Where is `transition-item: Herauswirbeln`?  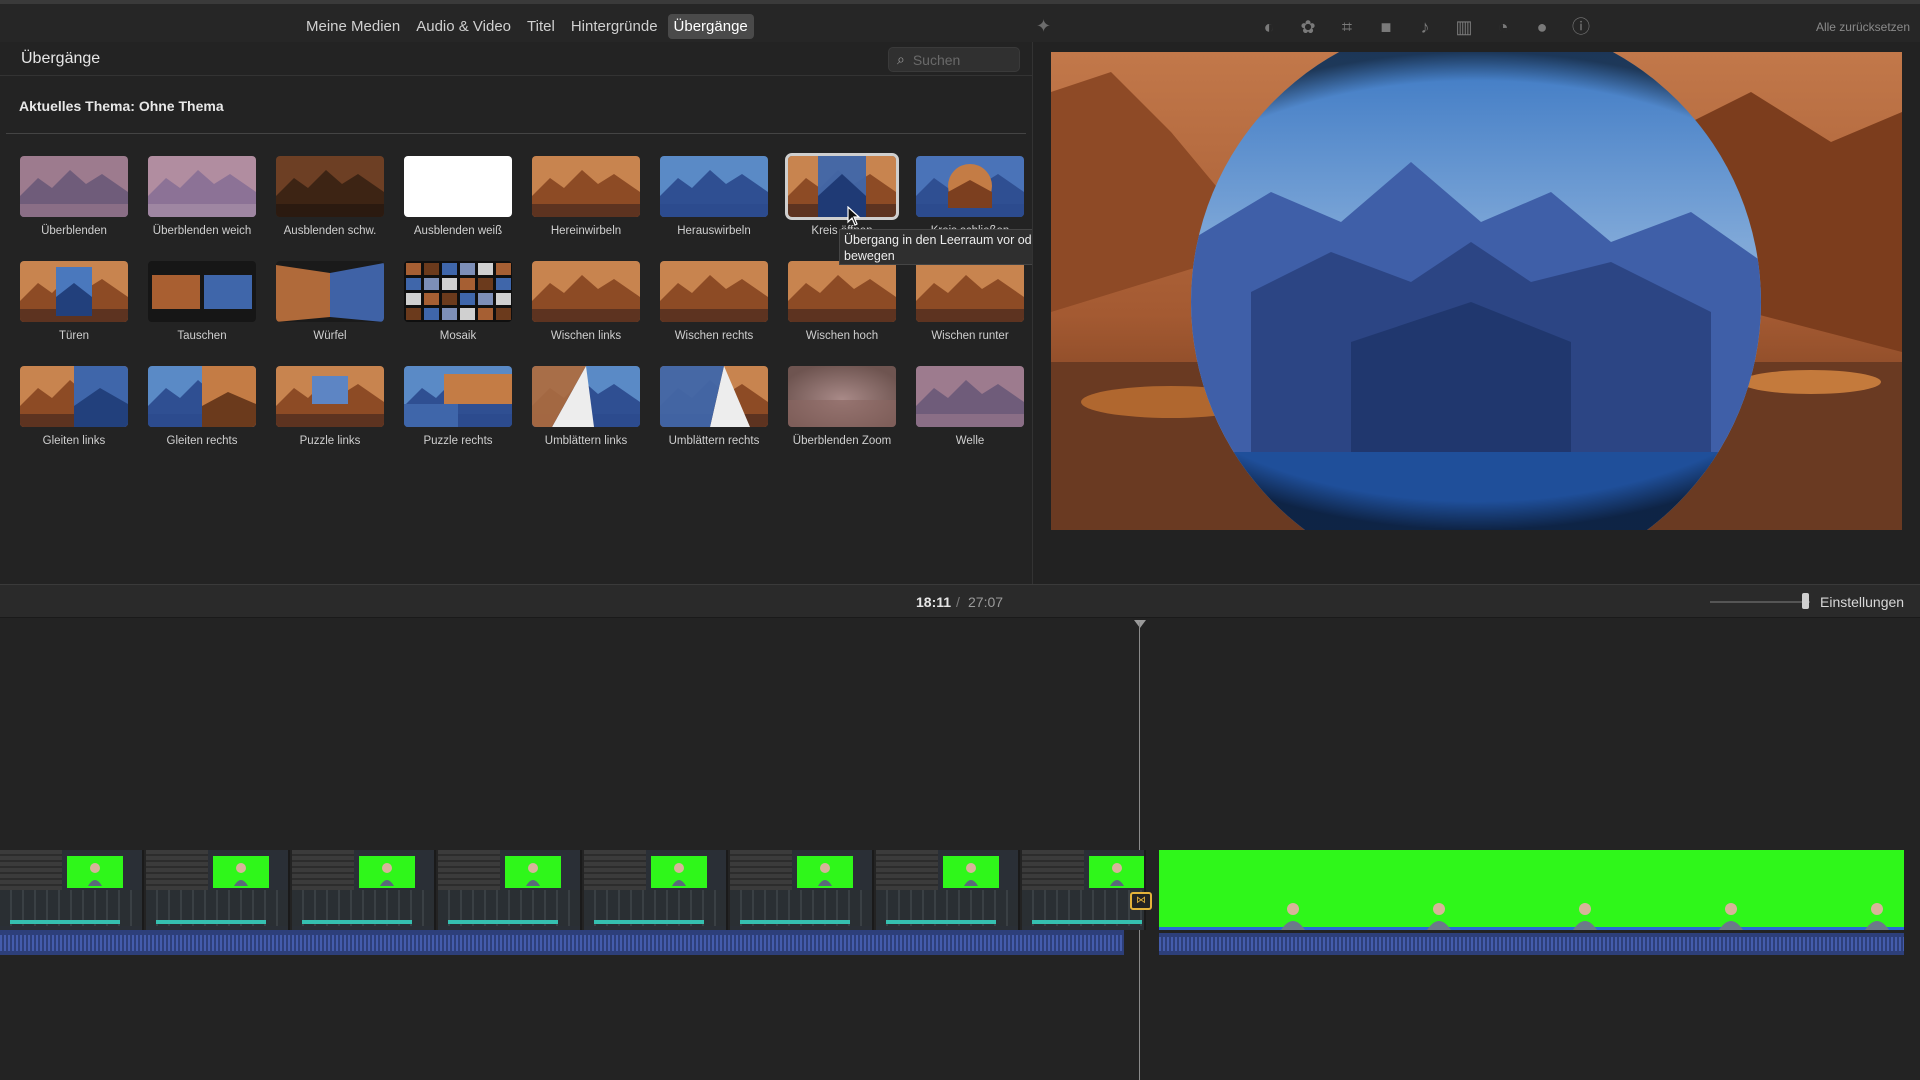 transition-item: Herauswirbeln is located at coordinates (714, 198).